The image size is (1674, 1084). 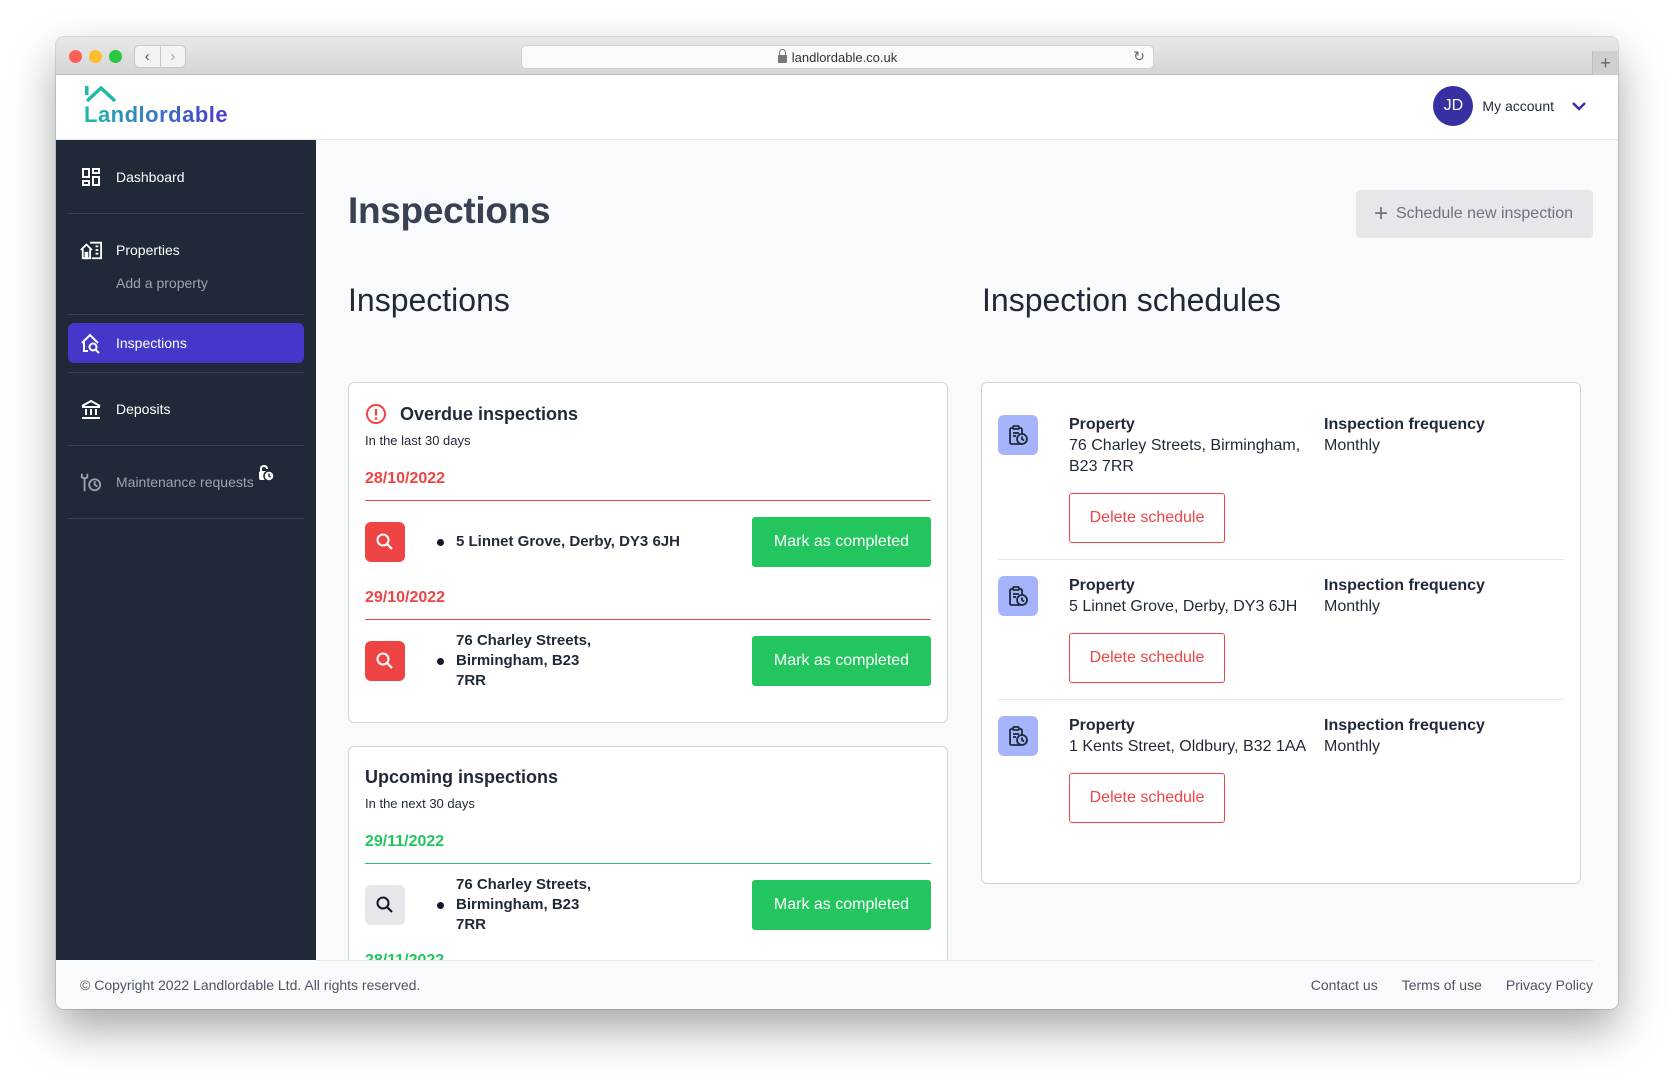 What do you see at coordinates (648, 848) in the screenshot?
I see `upcoming-date: 29/11/2022` at bounding box center [648, 848].